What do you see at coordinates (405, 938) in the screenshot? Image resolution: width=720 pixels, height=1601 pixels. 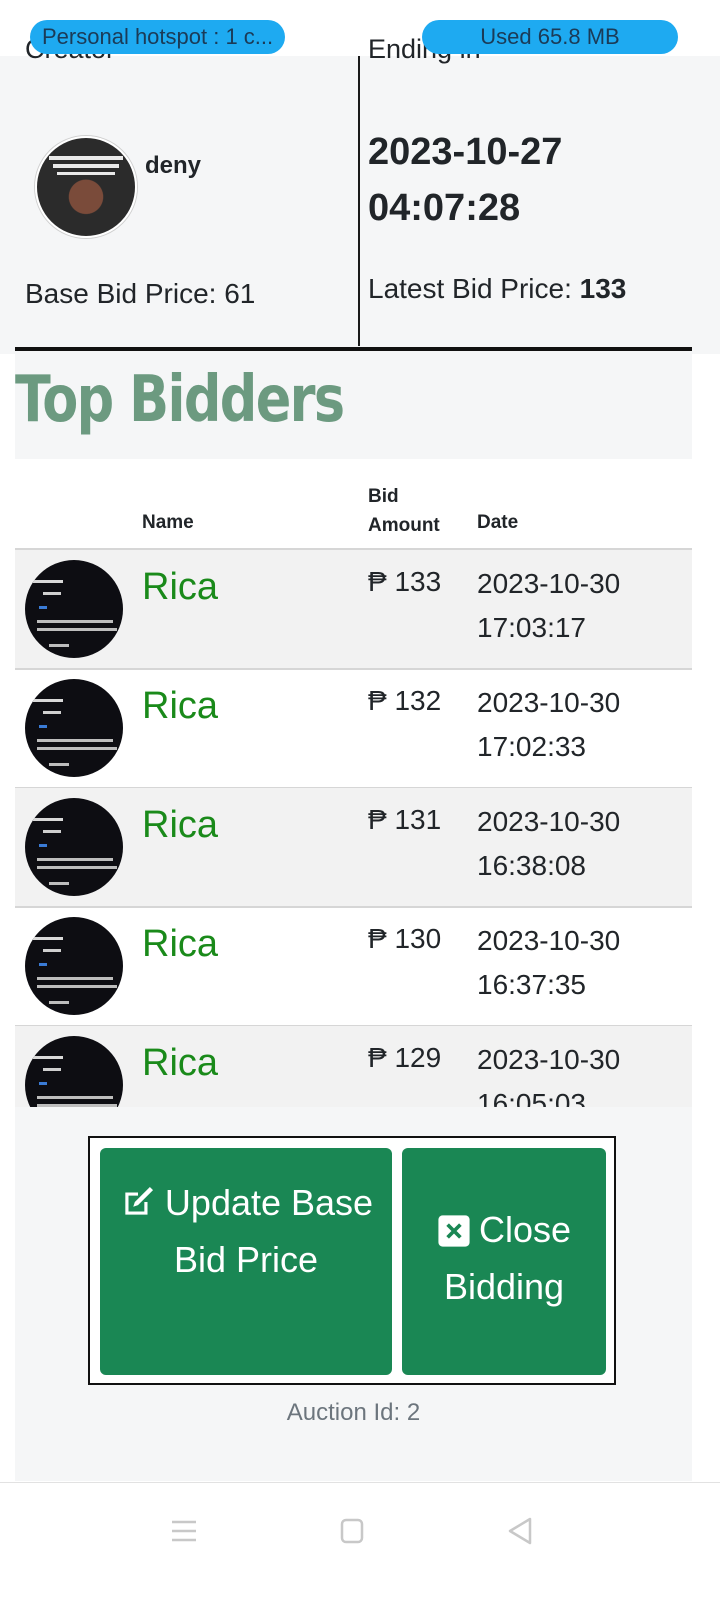 I see `bid-amount: ₱ 130` at bounding box center [405, 938].